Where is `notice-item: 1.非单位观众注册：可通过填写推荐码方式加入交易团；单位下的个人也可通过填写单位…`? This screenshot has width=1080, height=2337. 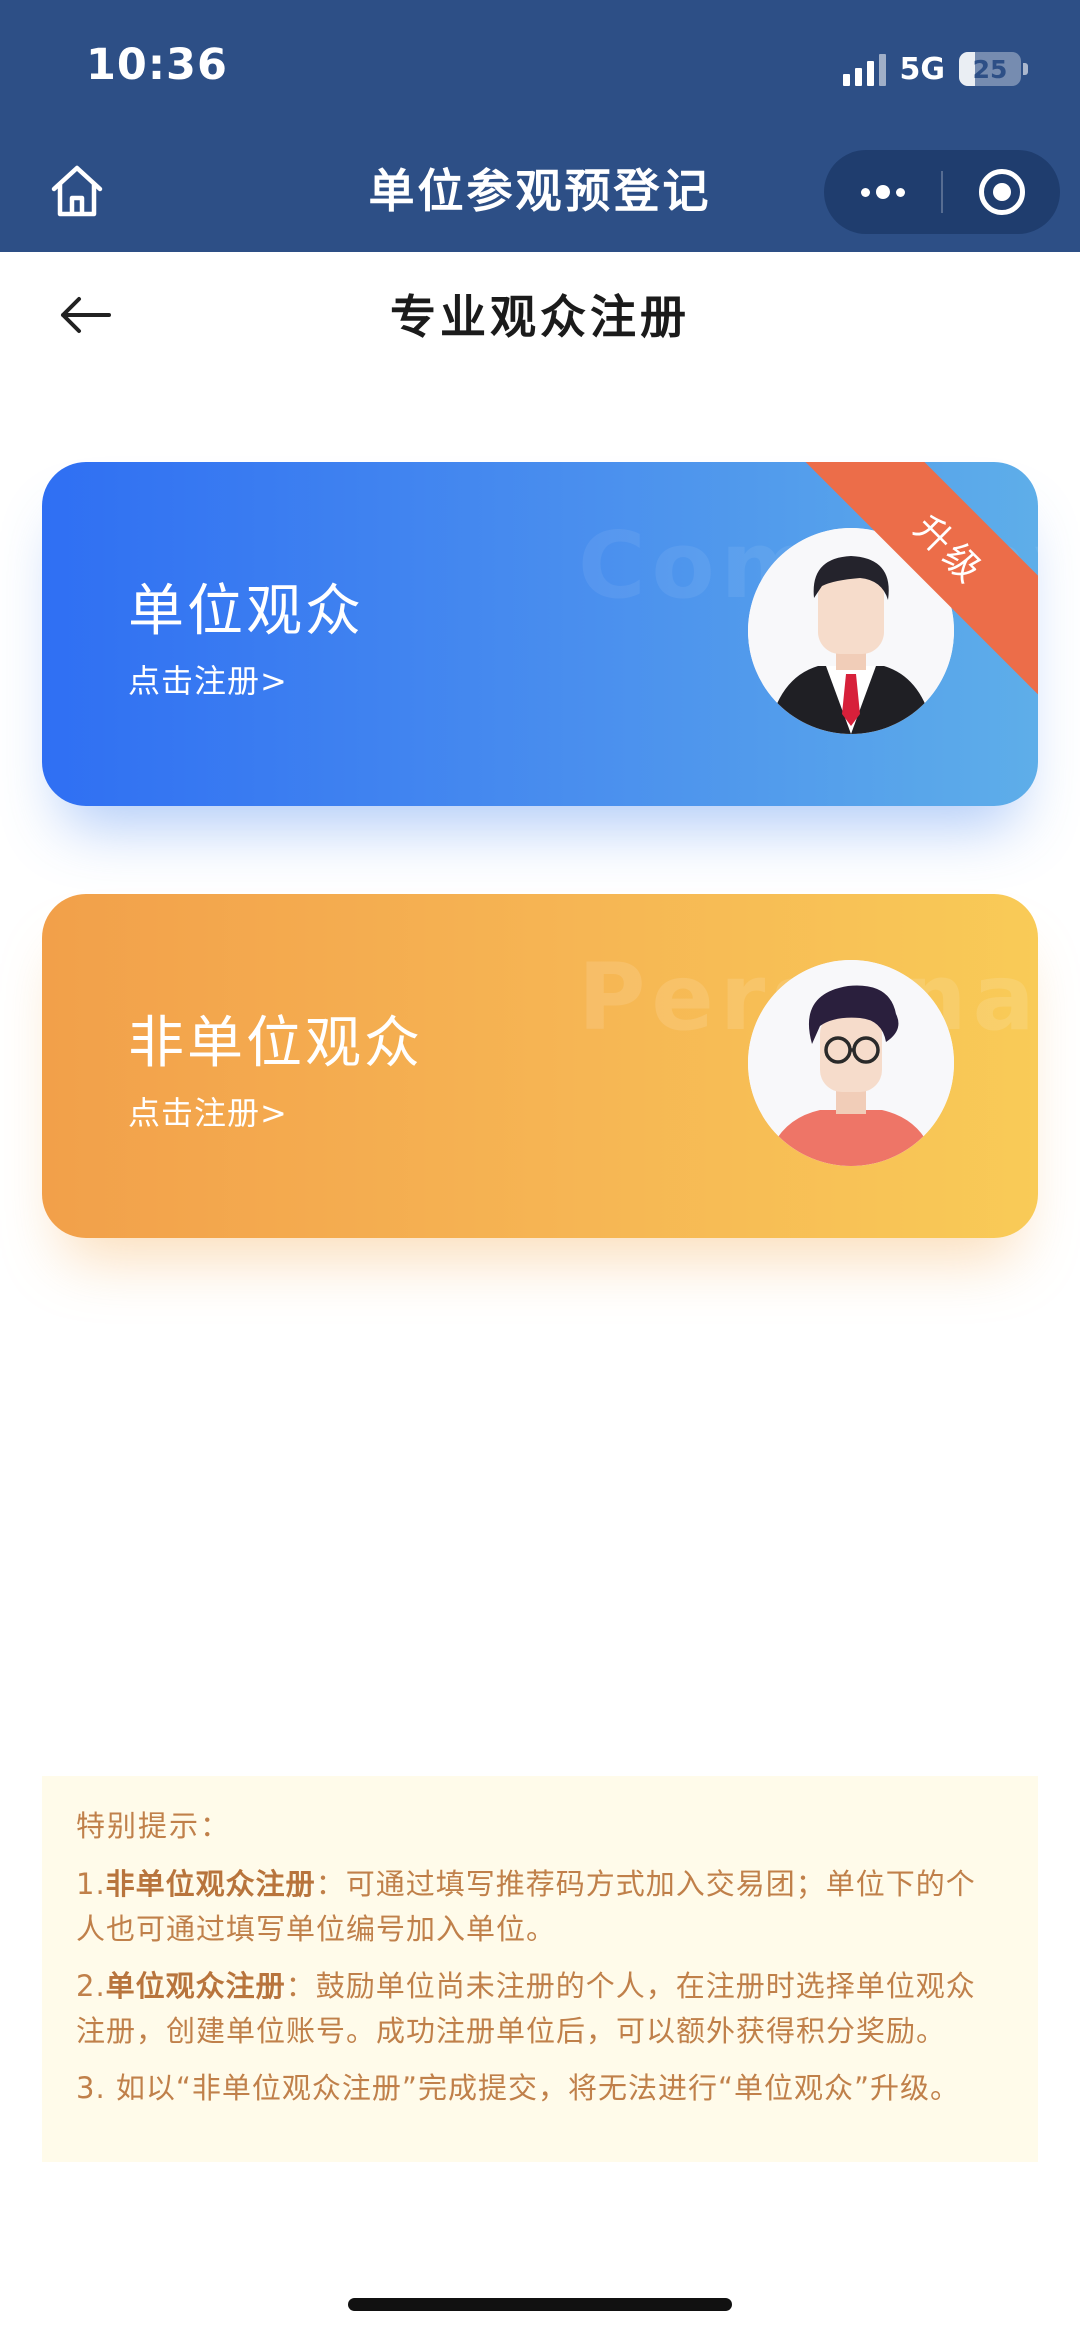
notice-item: 1.非单位观众注册：可通过填写推荐码方式加入交易团；单位下的个人也可通过填写单位… is located at coordinates (540, 1907).